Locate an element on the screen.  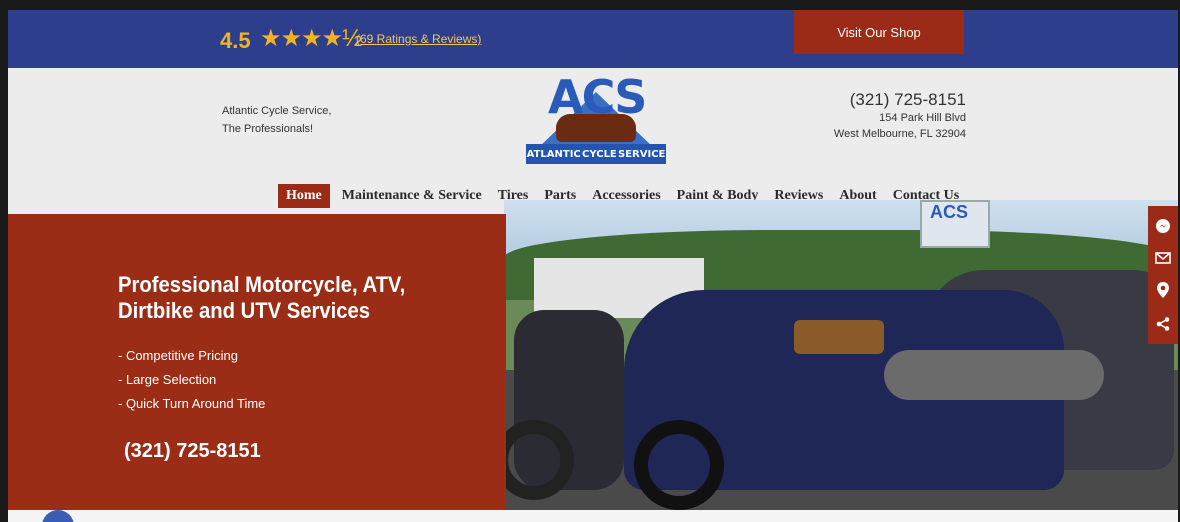
address-line-1: 154 Park Hill Blvd is located at coordinates (922, 118).